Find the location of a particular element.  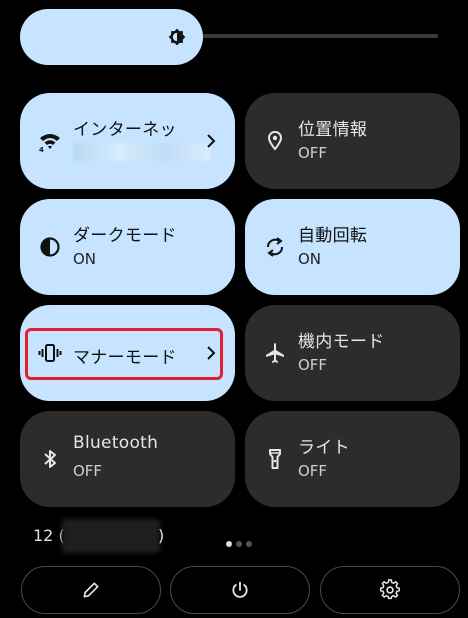

airplane-mode-tile: 機内モード OFF is located at coordinates (352, 353).